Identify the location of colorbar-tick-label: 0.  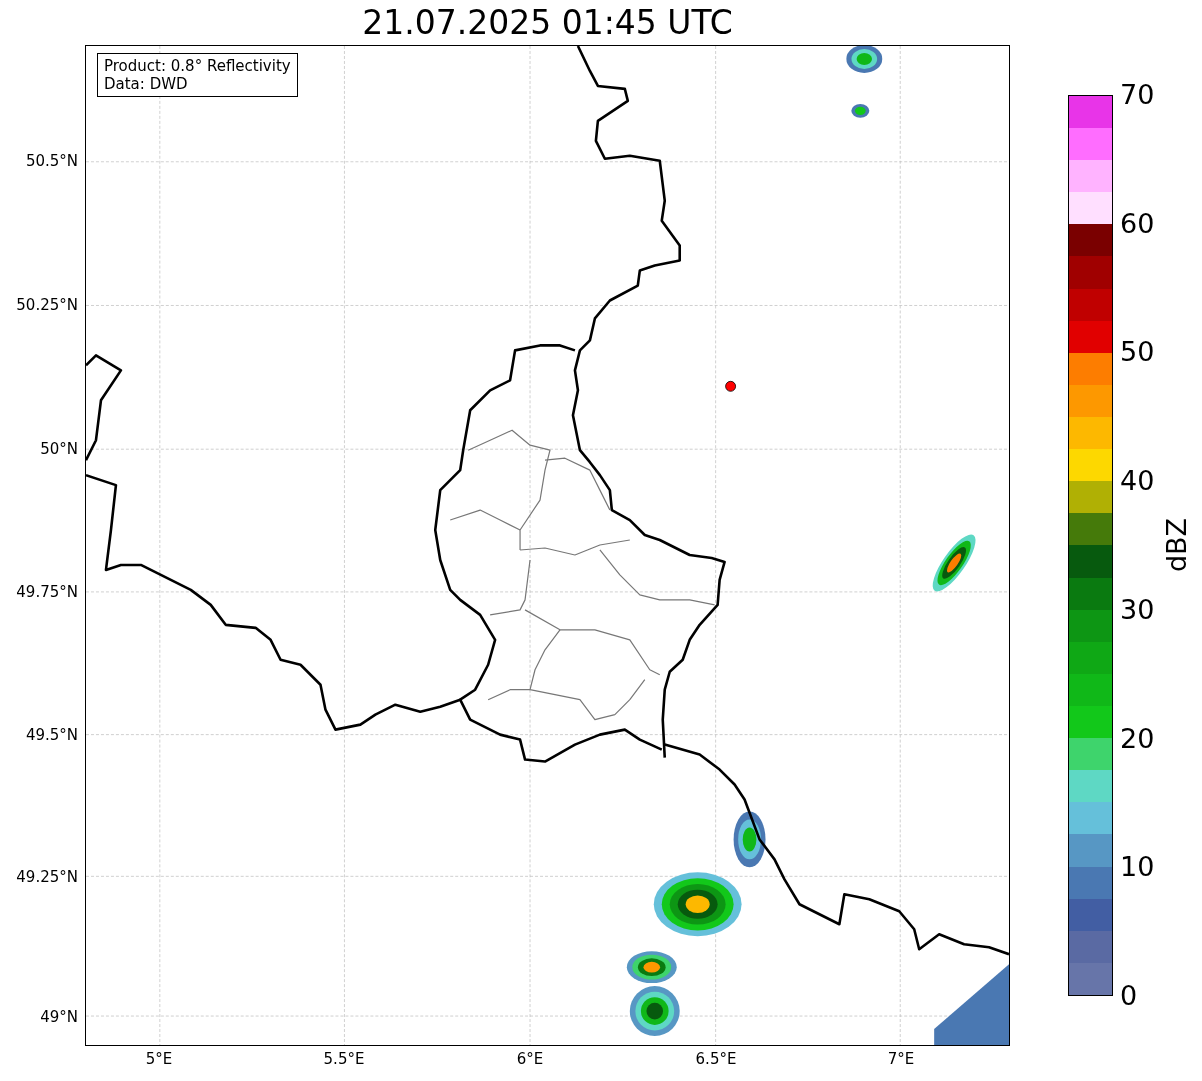
(1129, 996).